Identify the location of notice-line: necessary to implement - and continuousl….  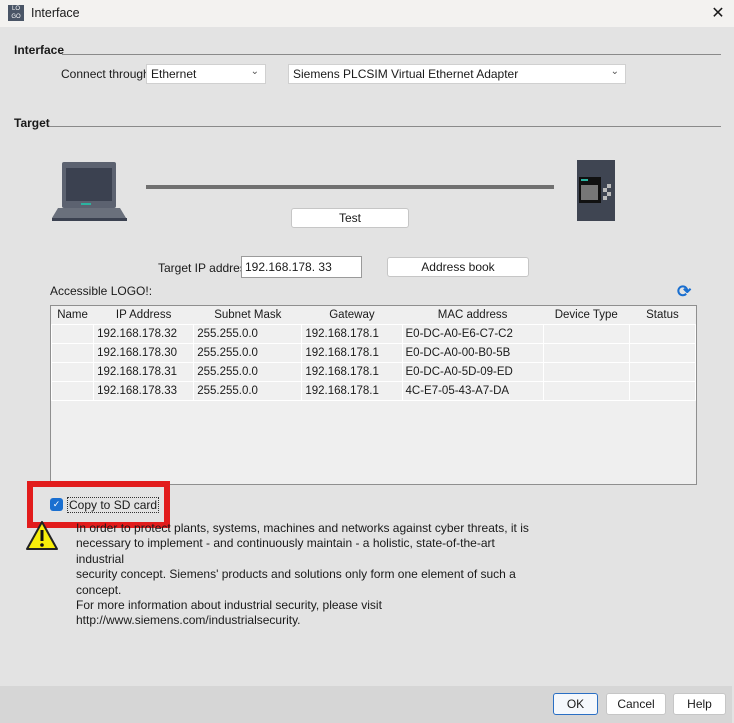
(285, 551).